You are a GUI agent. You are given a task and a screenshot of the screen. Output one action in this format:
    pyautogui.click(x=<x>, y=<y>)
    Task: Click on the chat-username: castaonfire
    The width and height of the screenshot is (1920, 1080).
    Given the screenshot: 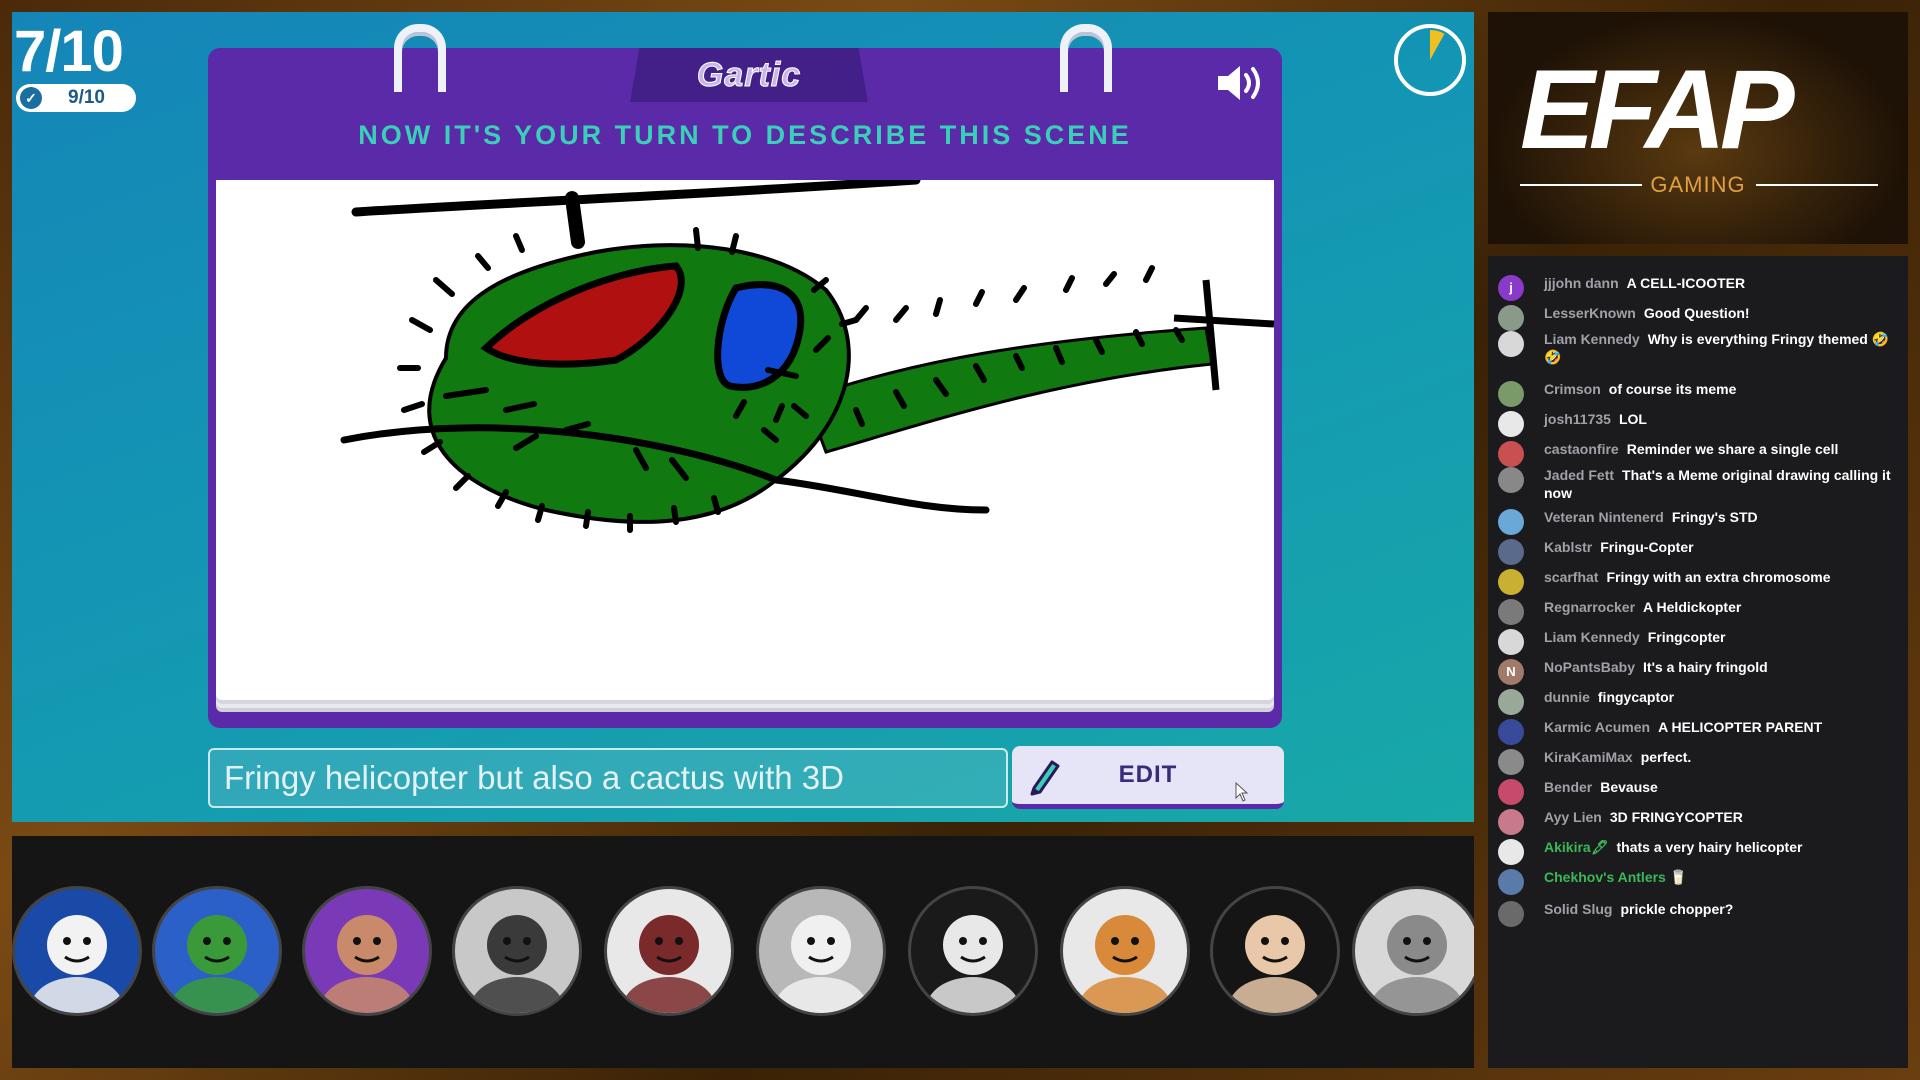 What is the action you would take?
    pyautogui.click(x=1581, y=449)
    